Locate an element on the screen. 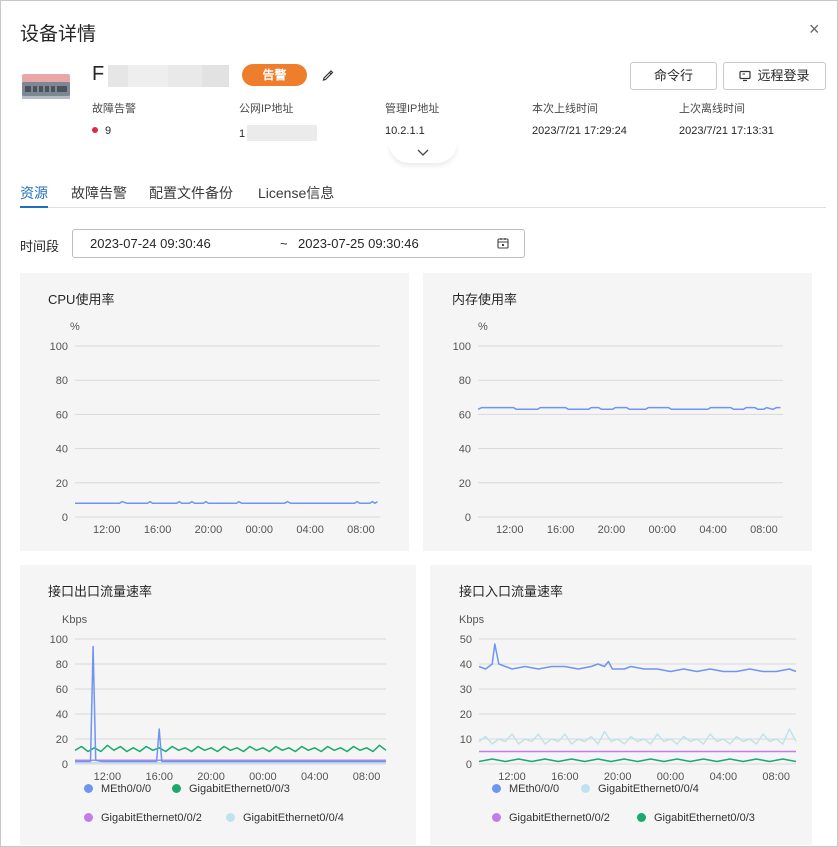 The width and height of the screenshot is (838, 847). legend-label: GigabitEthernet0/0/3 is located at coordinates (704, 818).